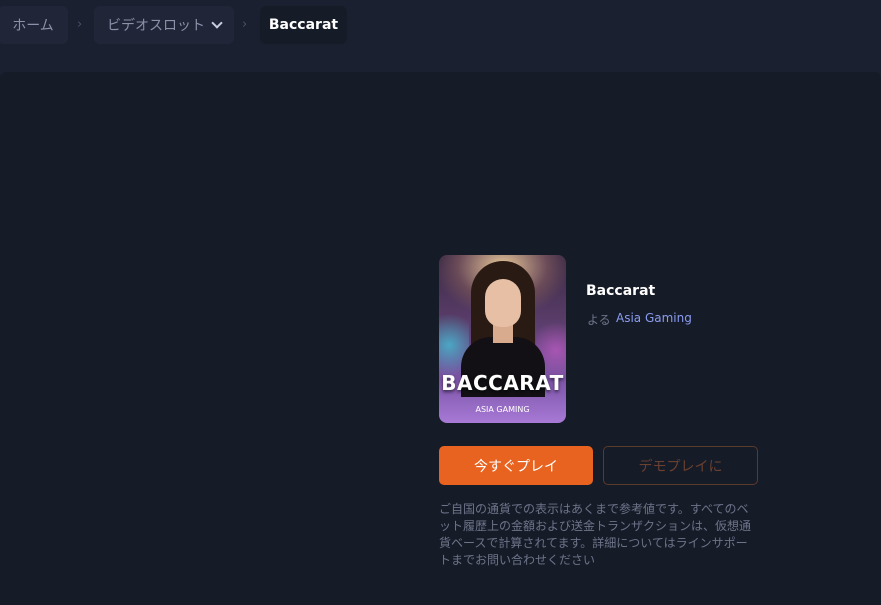 The image size is (881, 605). I want to click on game-title: Baccarat, so click(621, 291).